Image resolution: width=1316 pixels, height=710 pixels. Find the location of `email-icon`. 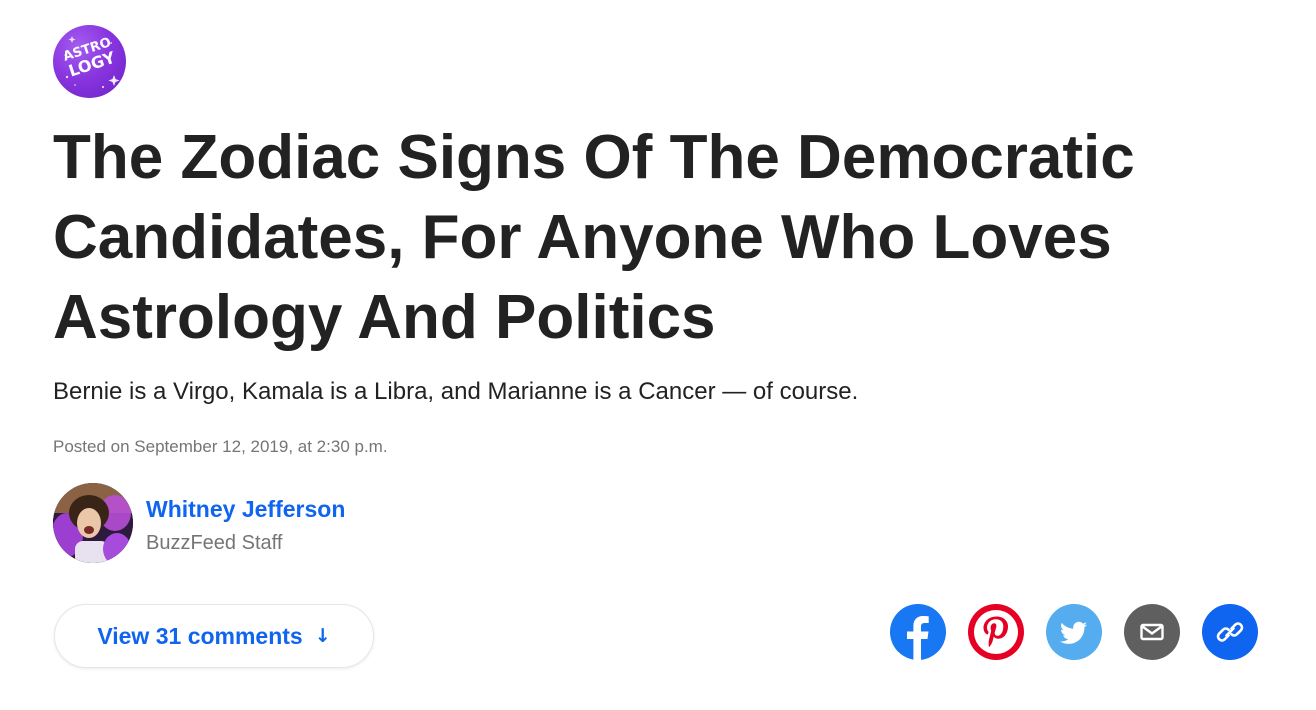

email-icon is located at coordinates (1152, 632).